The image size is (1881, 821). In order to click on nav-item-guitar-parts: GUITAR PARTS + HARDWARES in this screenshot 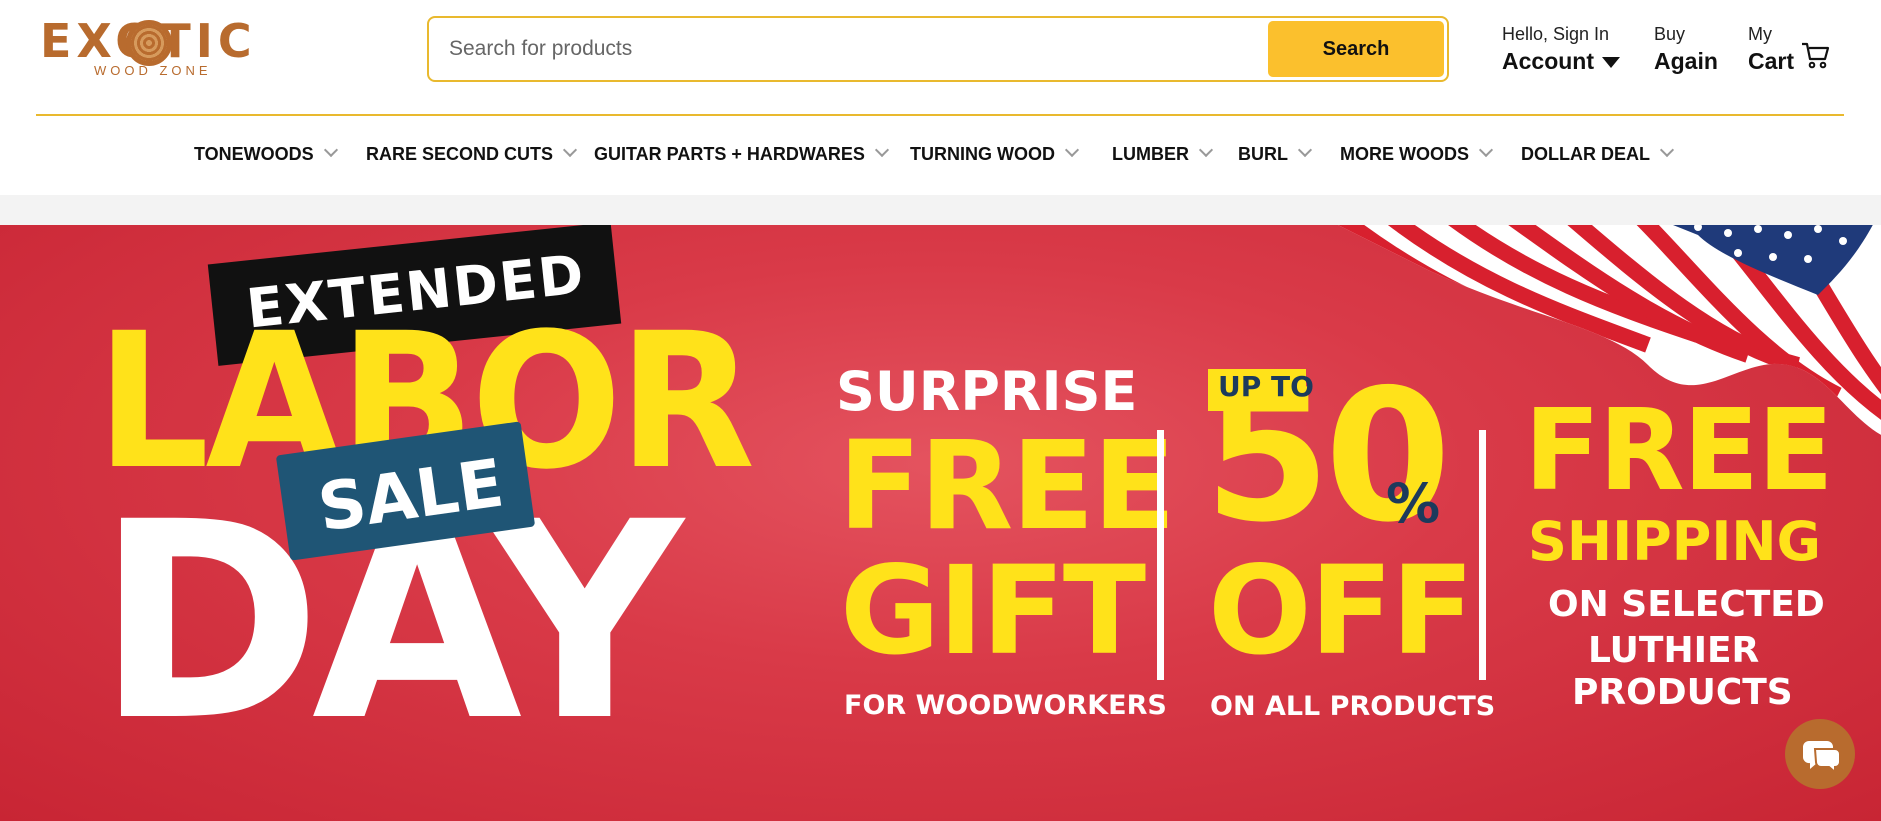, I will do `click(741, 153)`.